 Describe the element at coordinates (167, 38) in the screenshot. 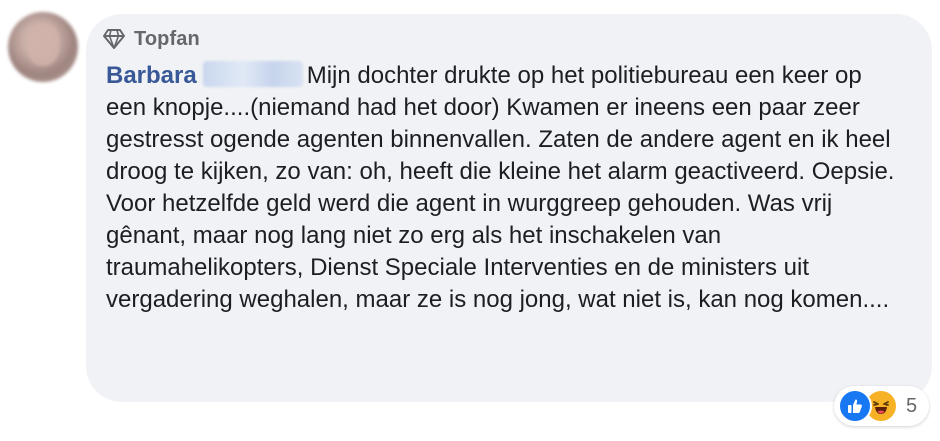

I see `topfan-label: Topfan` at that location.